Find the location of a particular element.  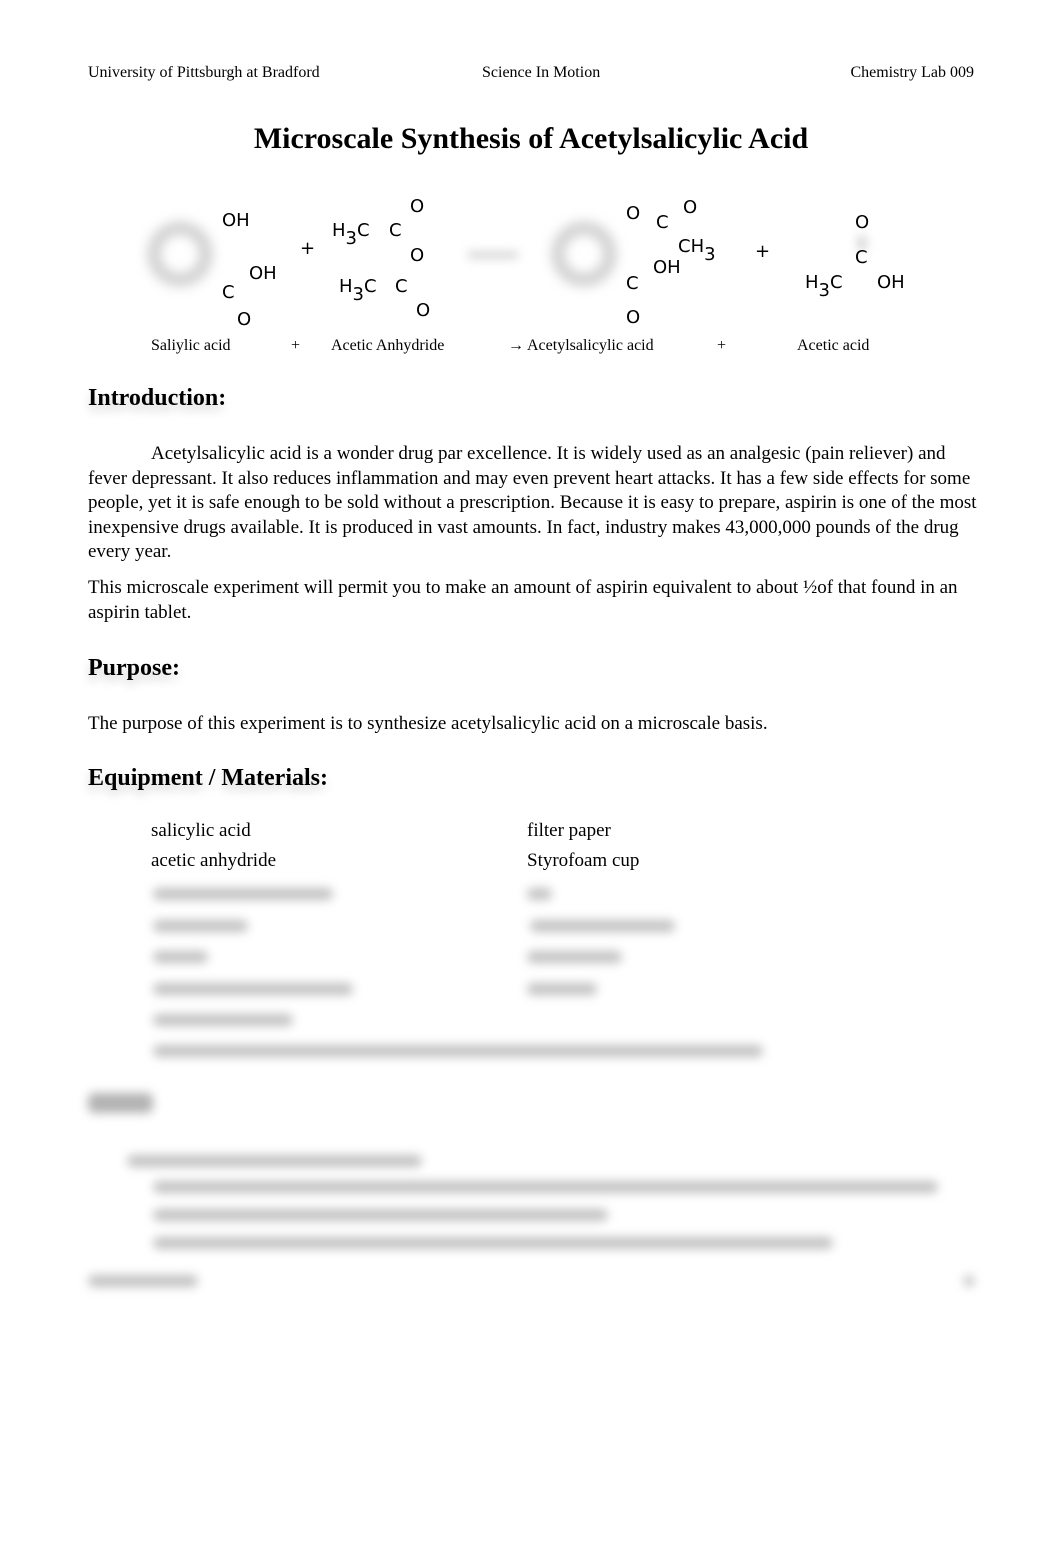

chem-label: CH3 is located at coordinates (697, 250).